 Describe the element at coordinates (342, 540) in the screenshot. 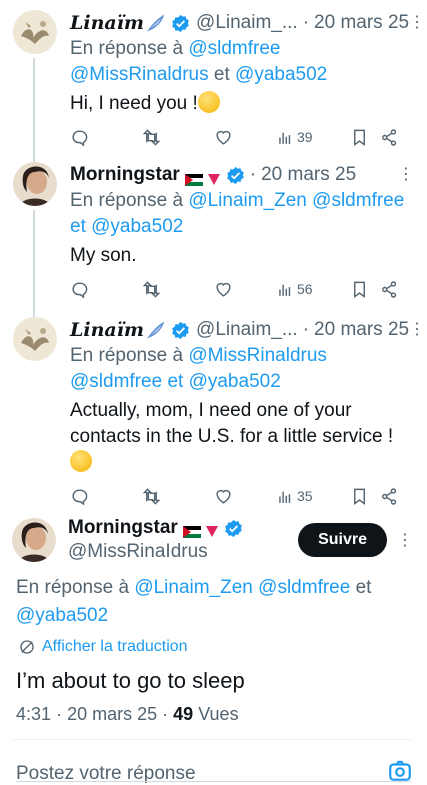

I see `follow-button: Suivre` at that location.